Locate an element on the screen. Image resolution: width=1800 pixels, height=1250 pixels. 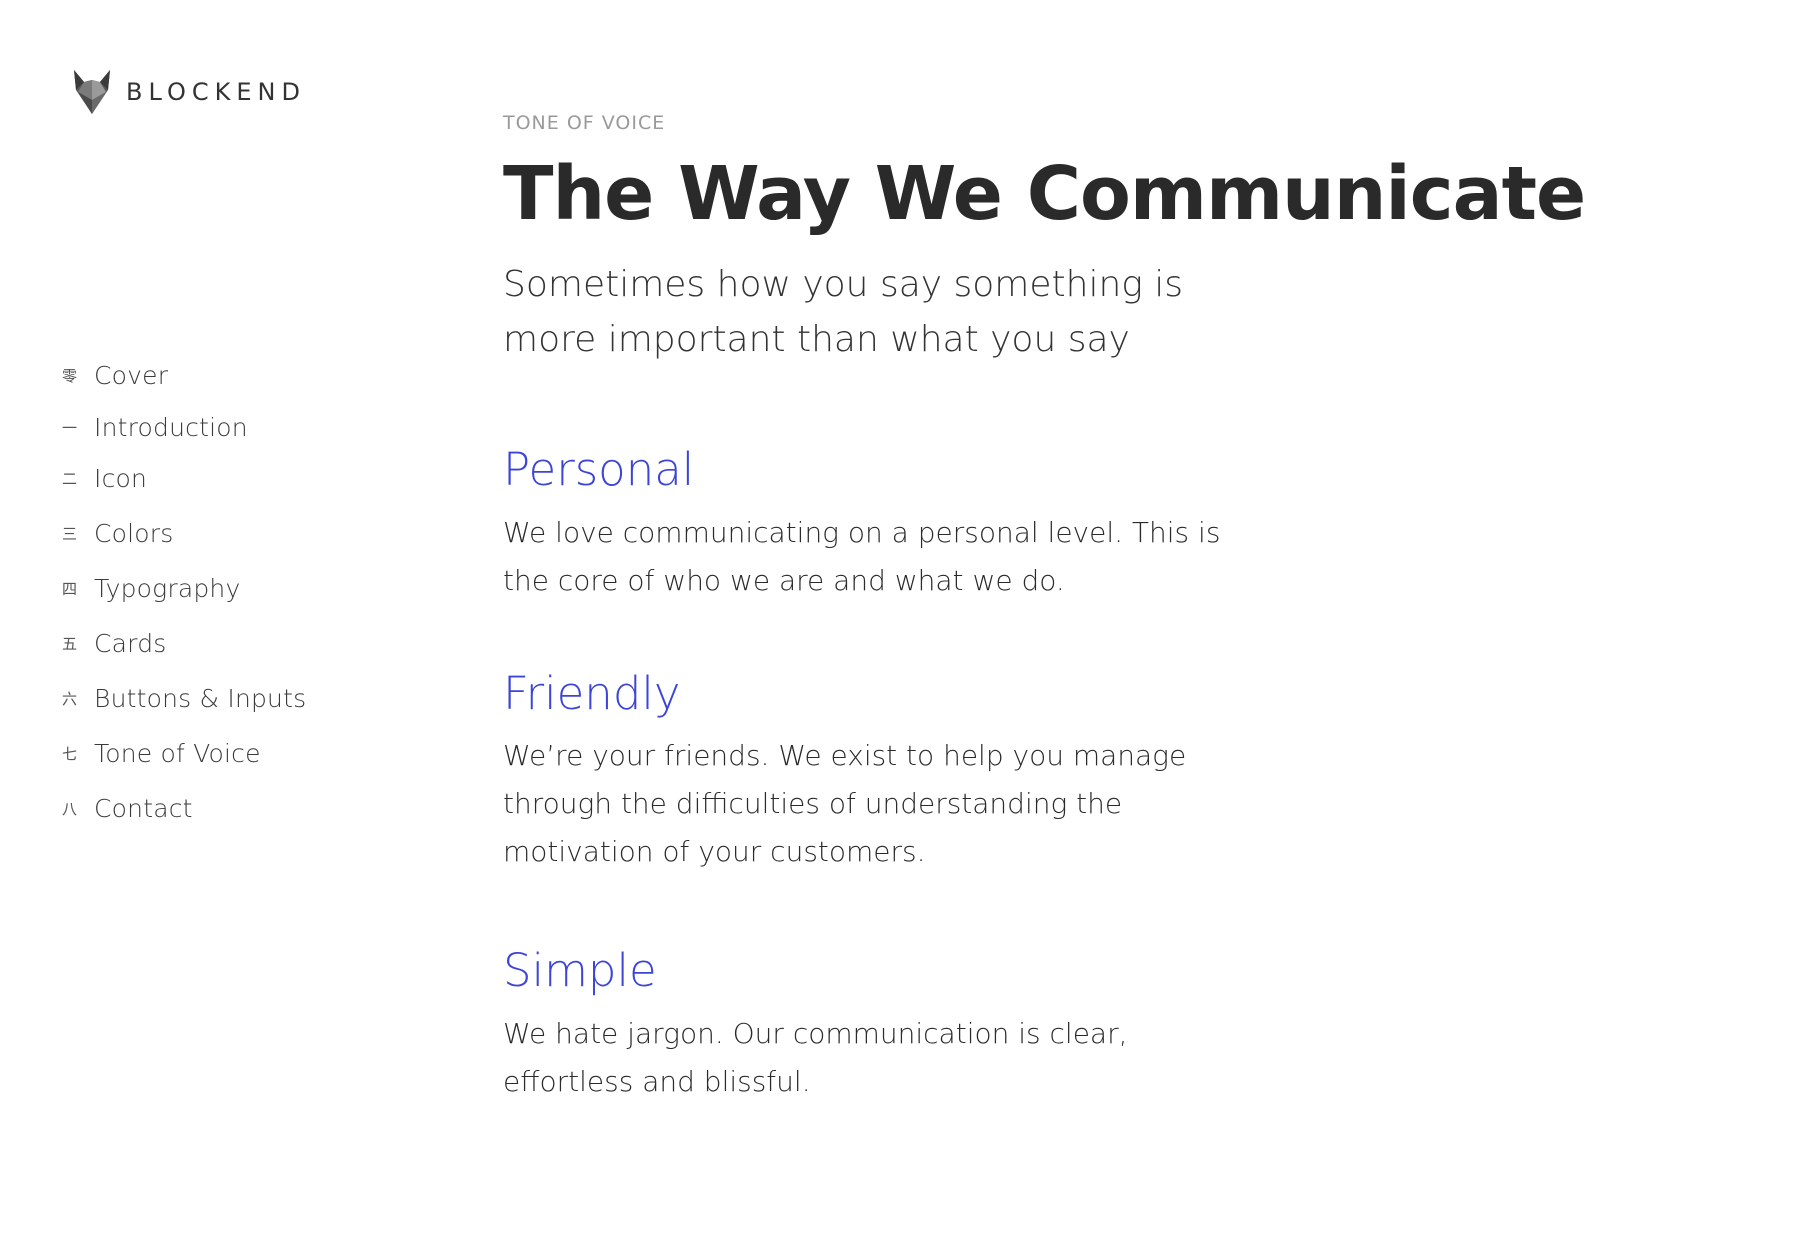
section-heading: Personal is located at coordinates (599, 470).